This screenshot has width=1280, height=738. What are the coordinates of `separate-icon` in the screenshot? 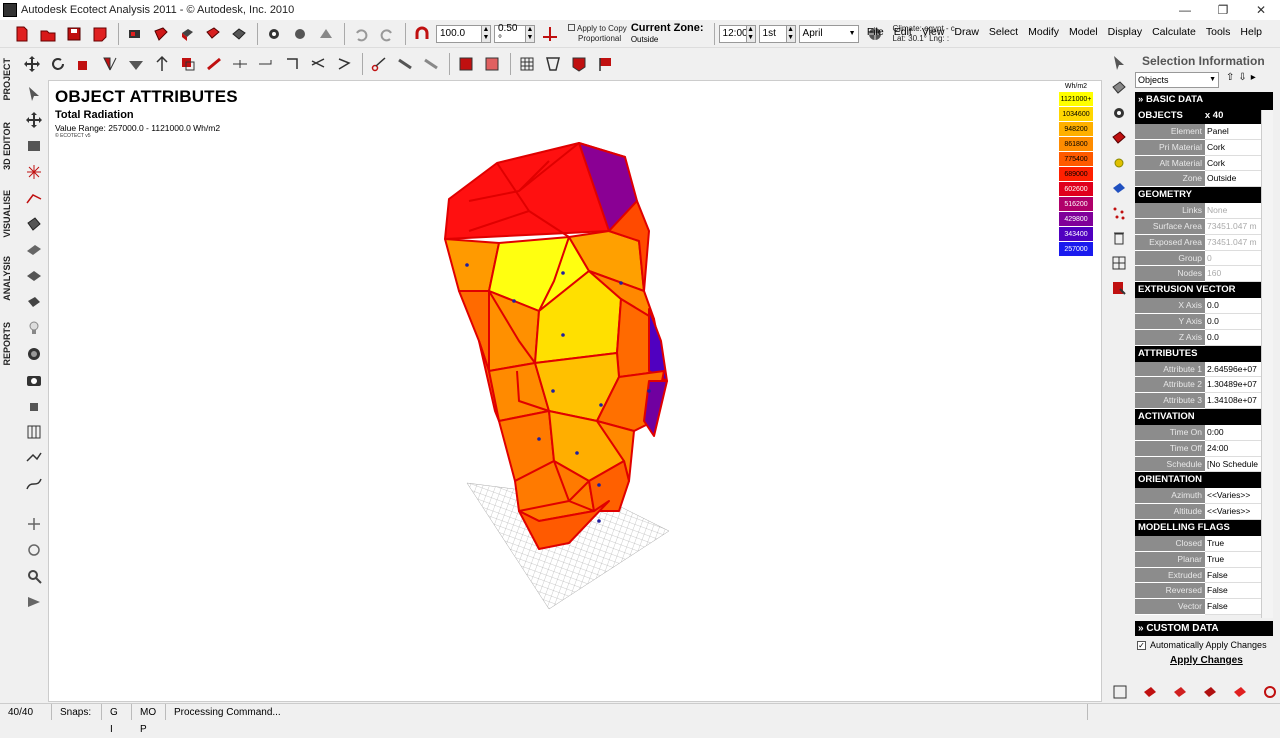 It's located at (431, 64).